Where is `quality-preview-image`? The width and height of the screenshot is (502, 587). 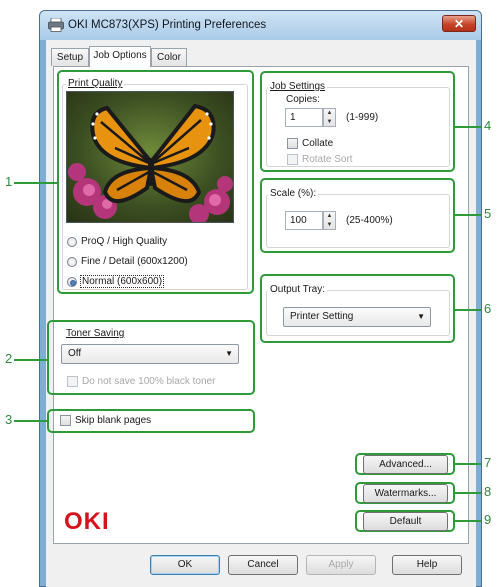
quality-preview-image is located at coordinates (150, 157).